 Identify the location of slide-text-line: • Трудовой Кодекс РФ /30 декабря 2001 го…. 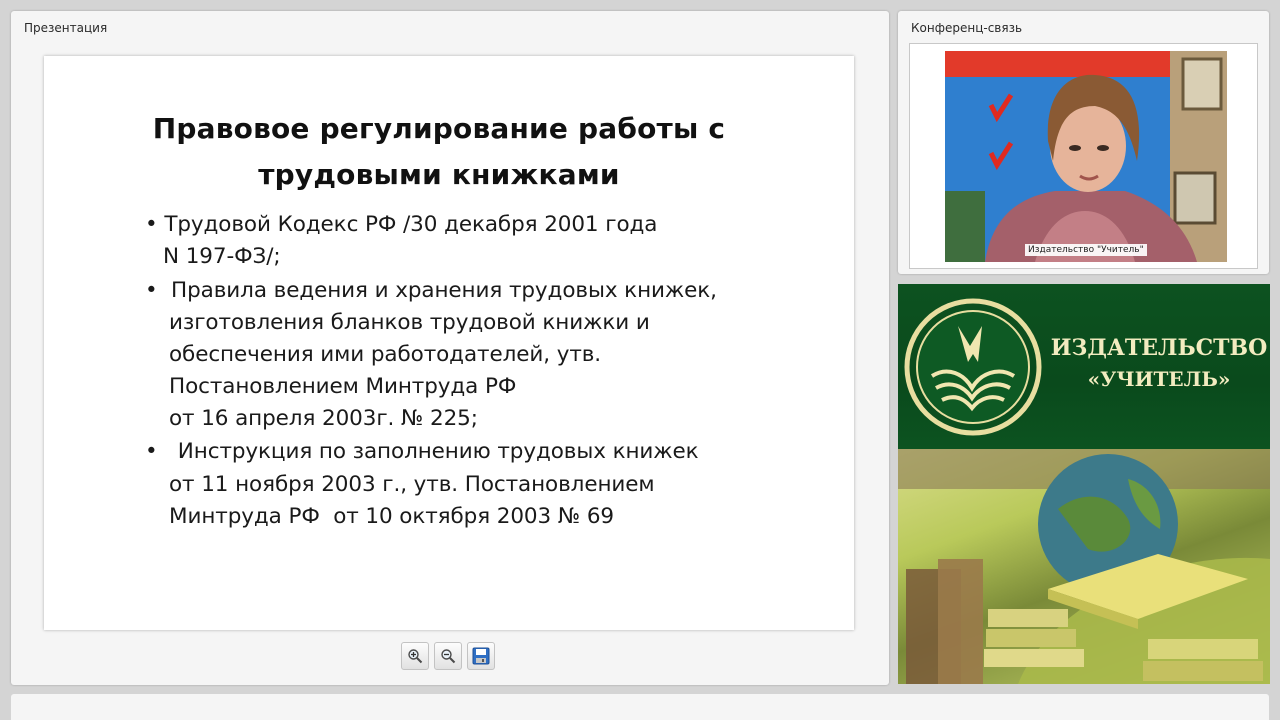
(401, 224).